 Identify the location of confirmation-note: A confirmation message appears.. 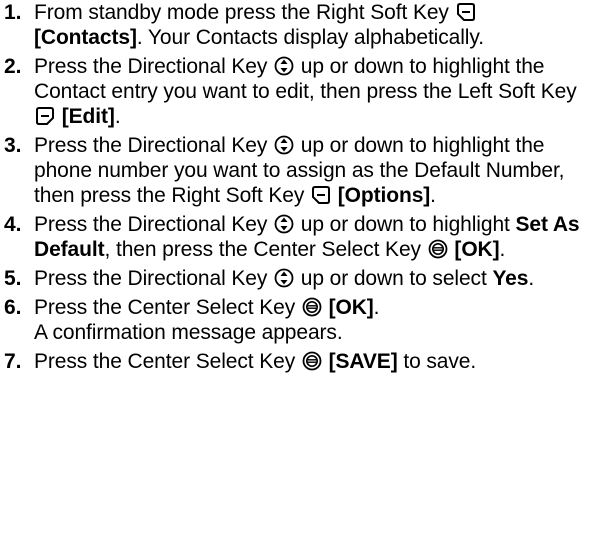
(188, 332).